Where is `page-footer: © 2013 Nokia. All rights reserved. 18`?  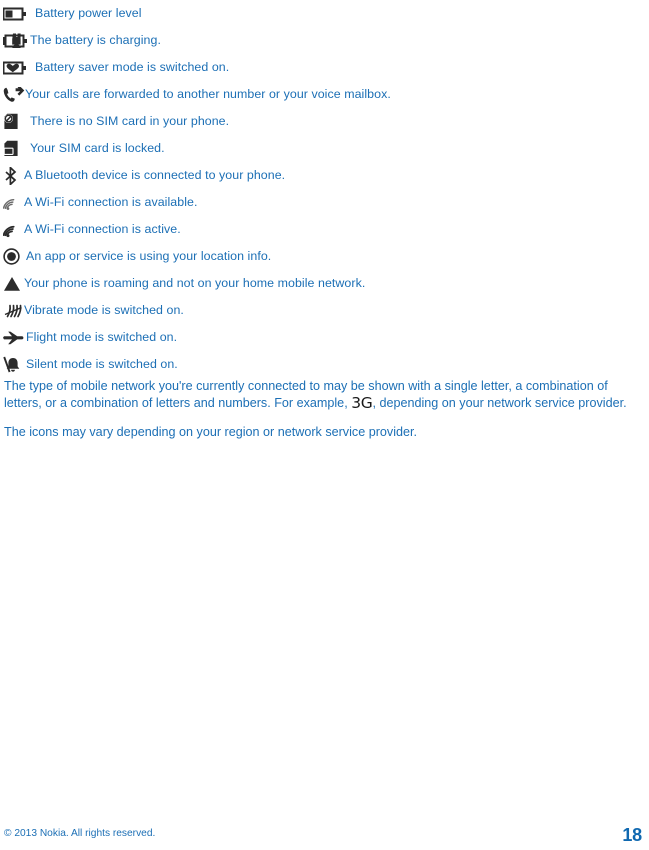
page-footer: © 2013 Nokia. All rights reserved. 18 is located at coordinates (324, 830).